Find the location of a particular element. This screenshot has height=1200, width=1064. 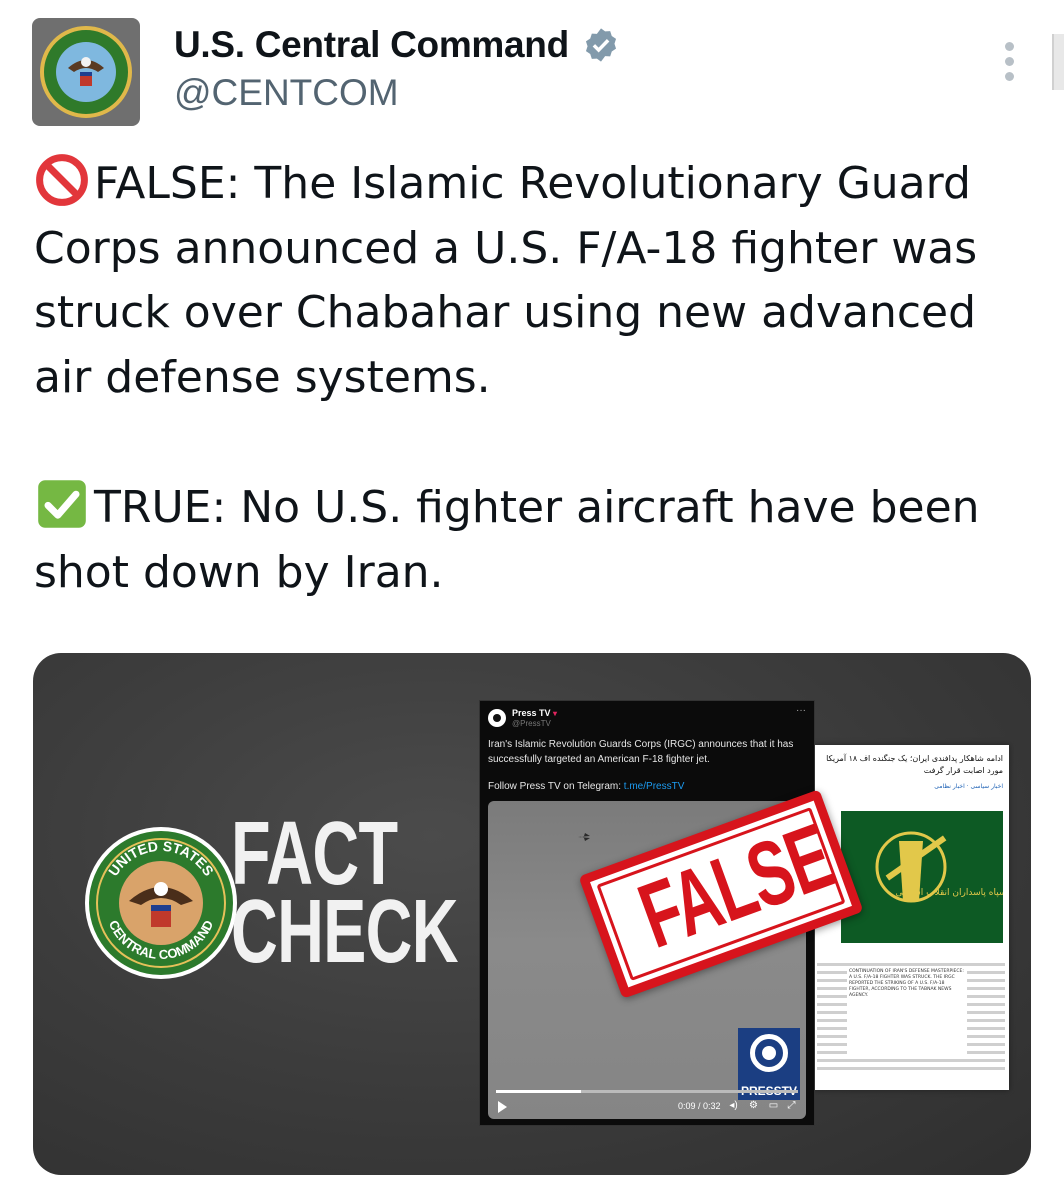

fact-check-title: FACT CHECK is located at coordinates (345, 895).